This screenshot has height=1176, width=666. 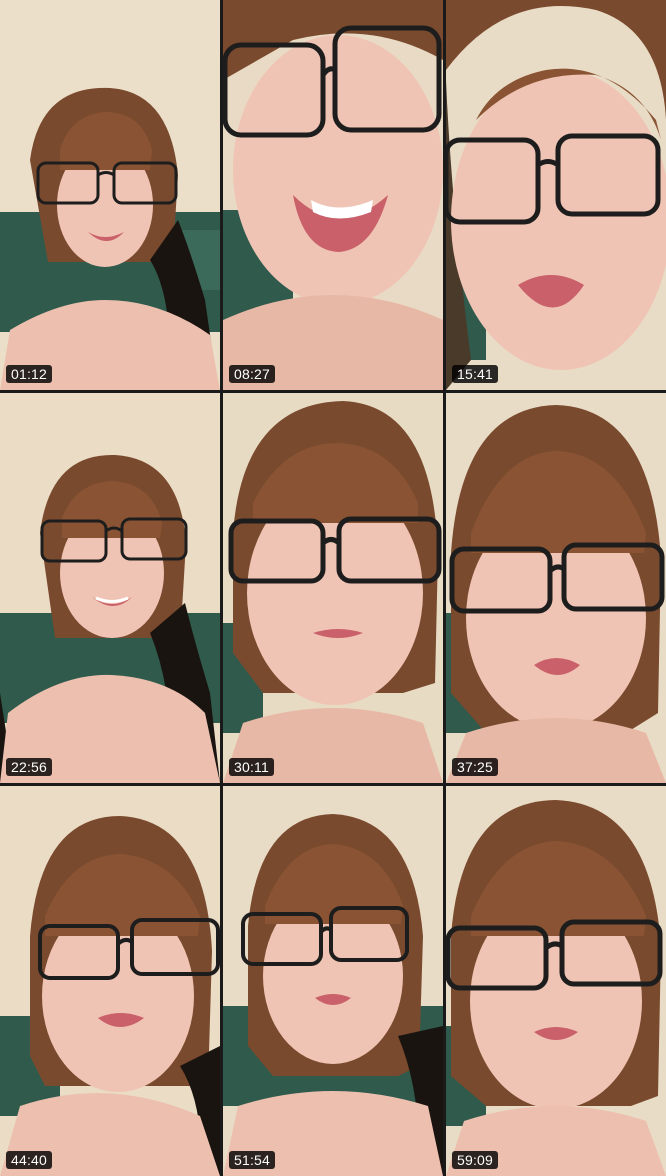 What do you see at coordinates (475, 767) in the screenshot?
I see `timestamp-badge: 37:25` at bounding box center [475, 767].